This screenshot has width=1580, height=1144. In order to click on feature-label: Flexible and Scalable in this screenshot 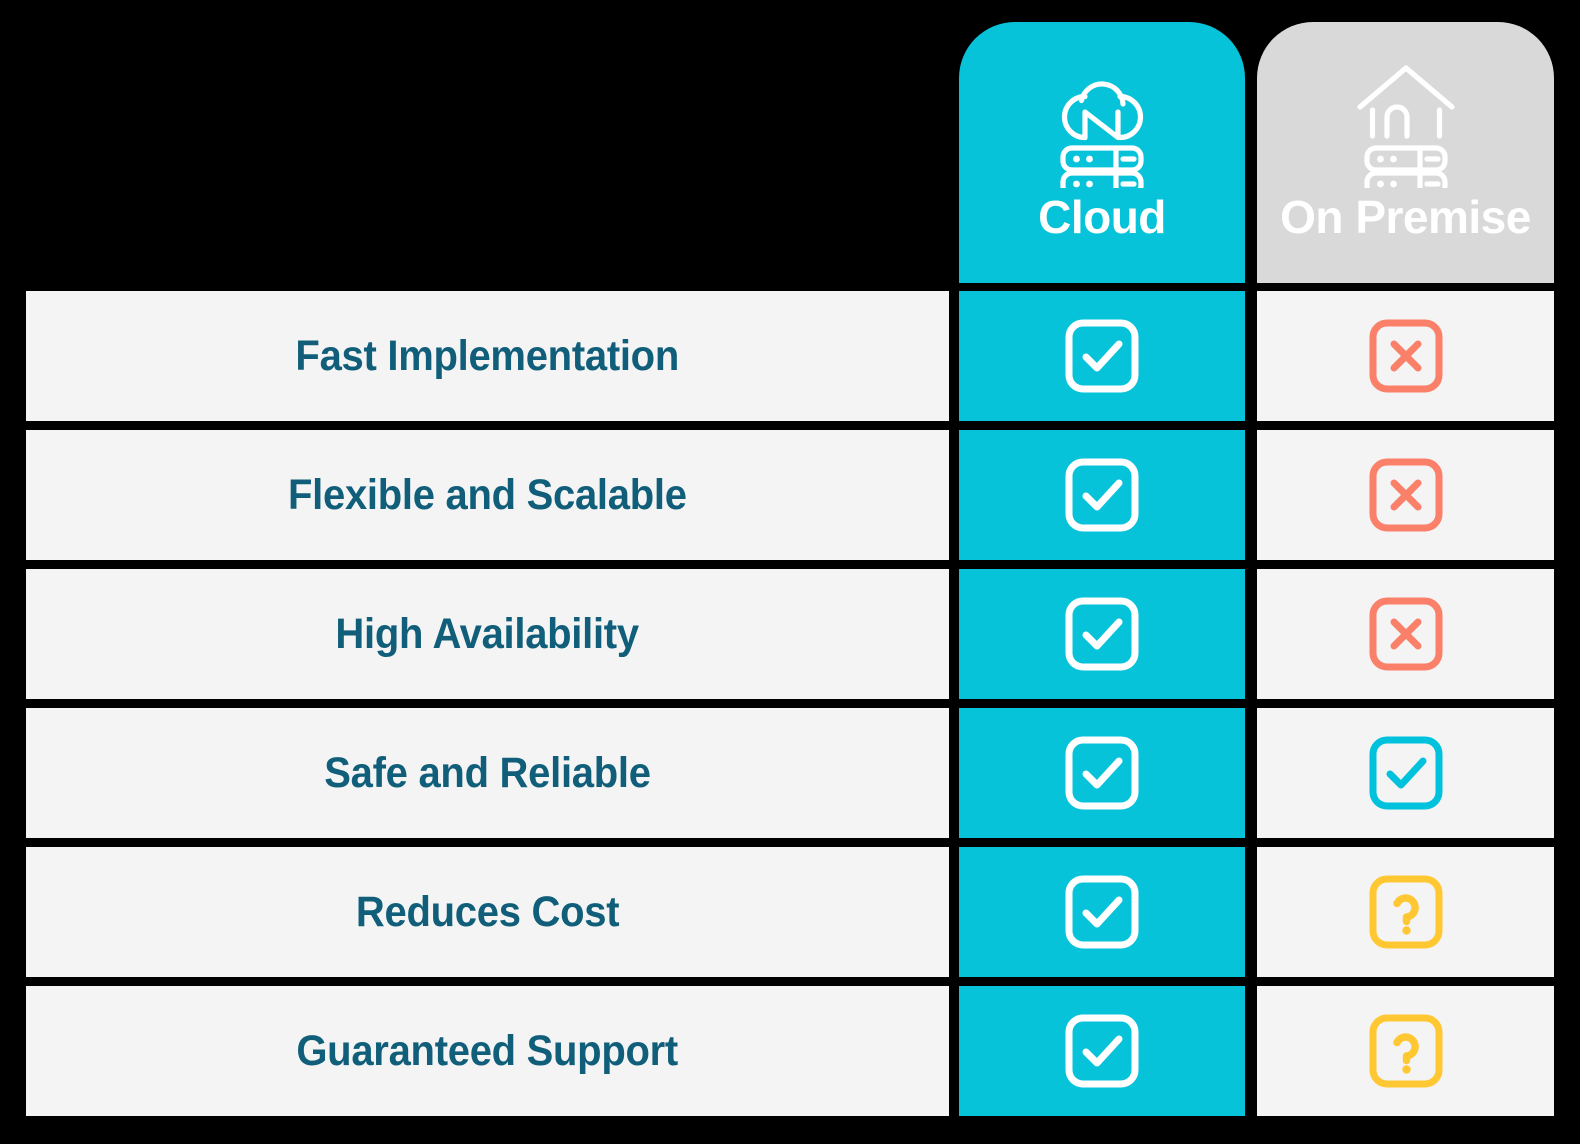, I will do `click(487, 494)`.